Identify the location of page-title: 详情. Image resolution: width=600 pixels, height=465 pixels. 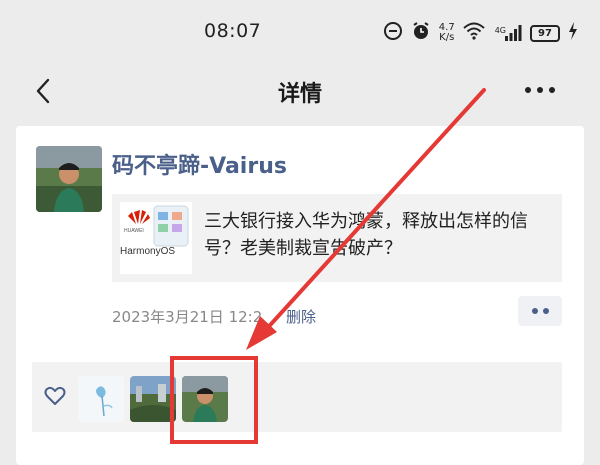
(299, 94).